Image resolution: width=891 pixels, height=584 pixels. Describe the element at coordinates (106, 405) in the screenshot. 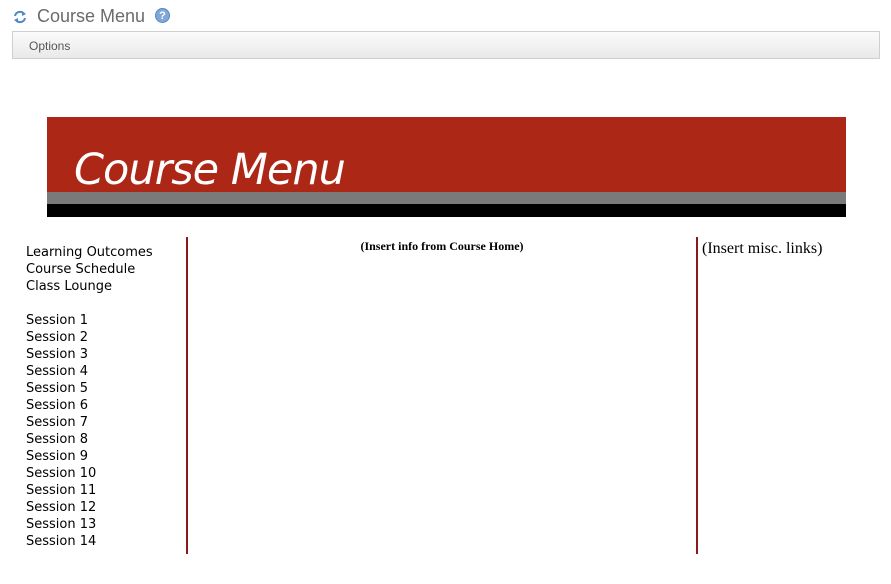

I see `nav-link-session: Session 6` at that location.